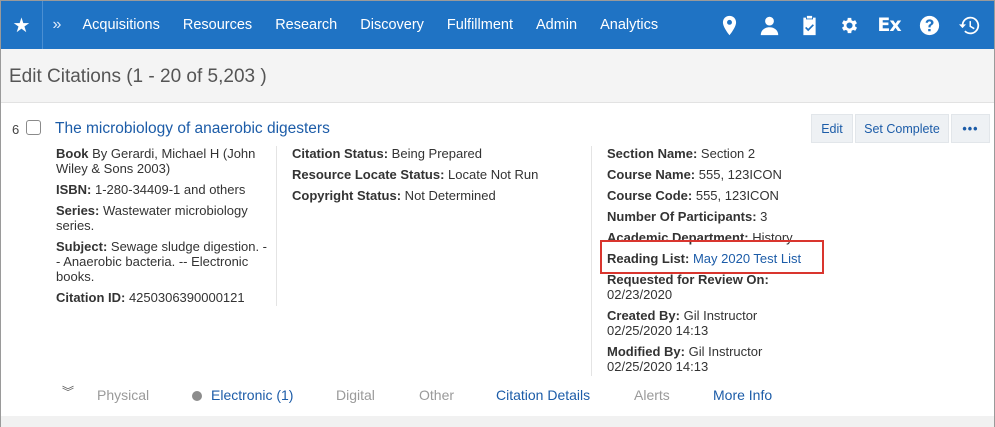 This screenshot has width=995, height=427. I want to click on review-date-field: Requested for Review On: 02/23/2020, so click(717, 287).